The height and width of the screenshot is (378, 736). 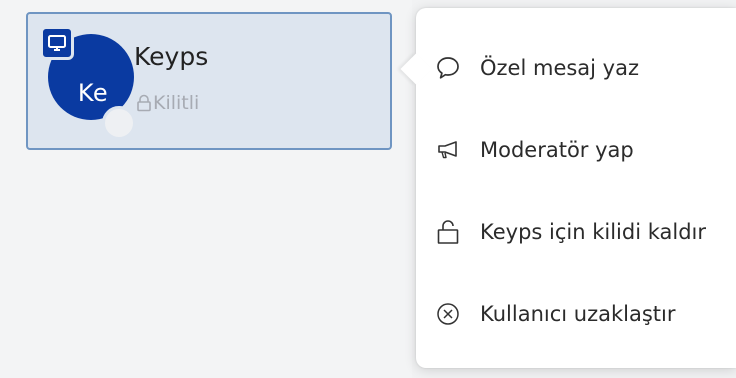 What do you see at coordinates (171, 56) in the screenshot?
I see `participant-name: Keyps` at bounding box center [171, 56].